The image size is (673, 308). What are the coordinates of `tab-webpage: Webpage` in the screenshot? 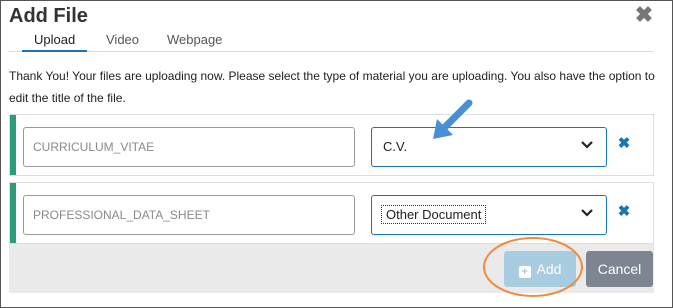 It's located at (194, 42).